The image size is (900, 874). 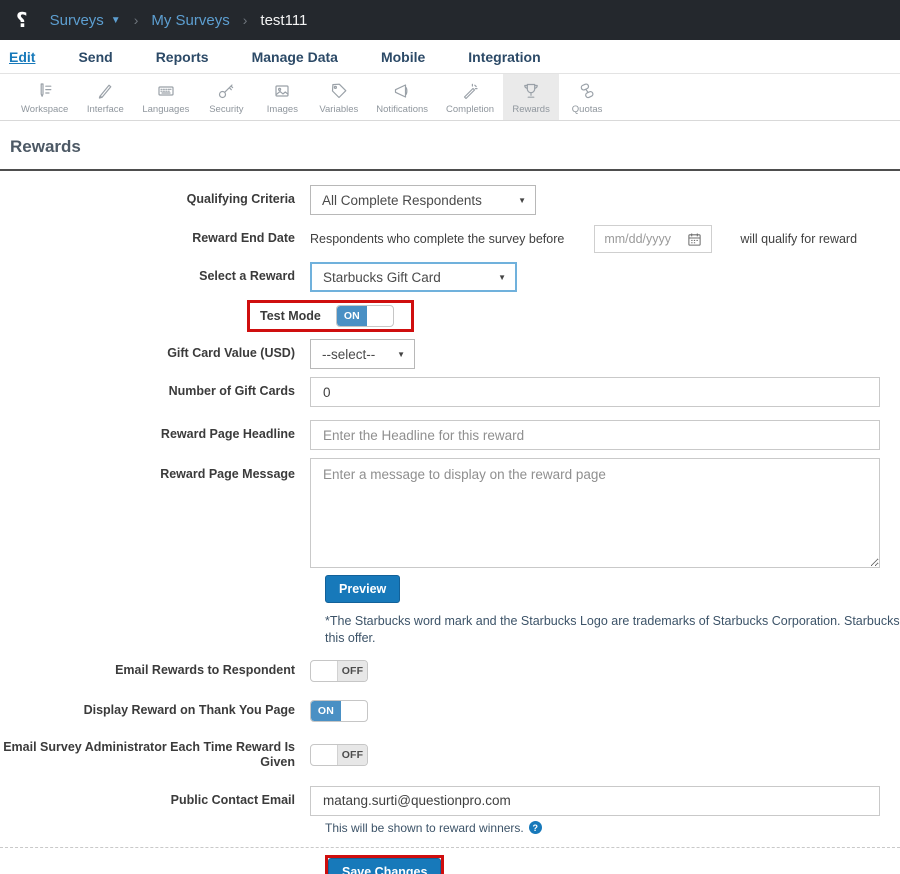 I want to click on number-of-gift-cards-label: Number of Gift Cards, so click(x=231, y=391).